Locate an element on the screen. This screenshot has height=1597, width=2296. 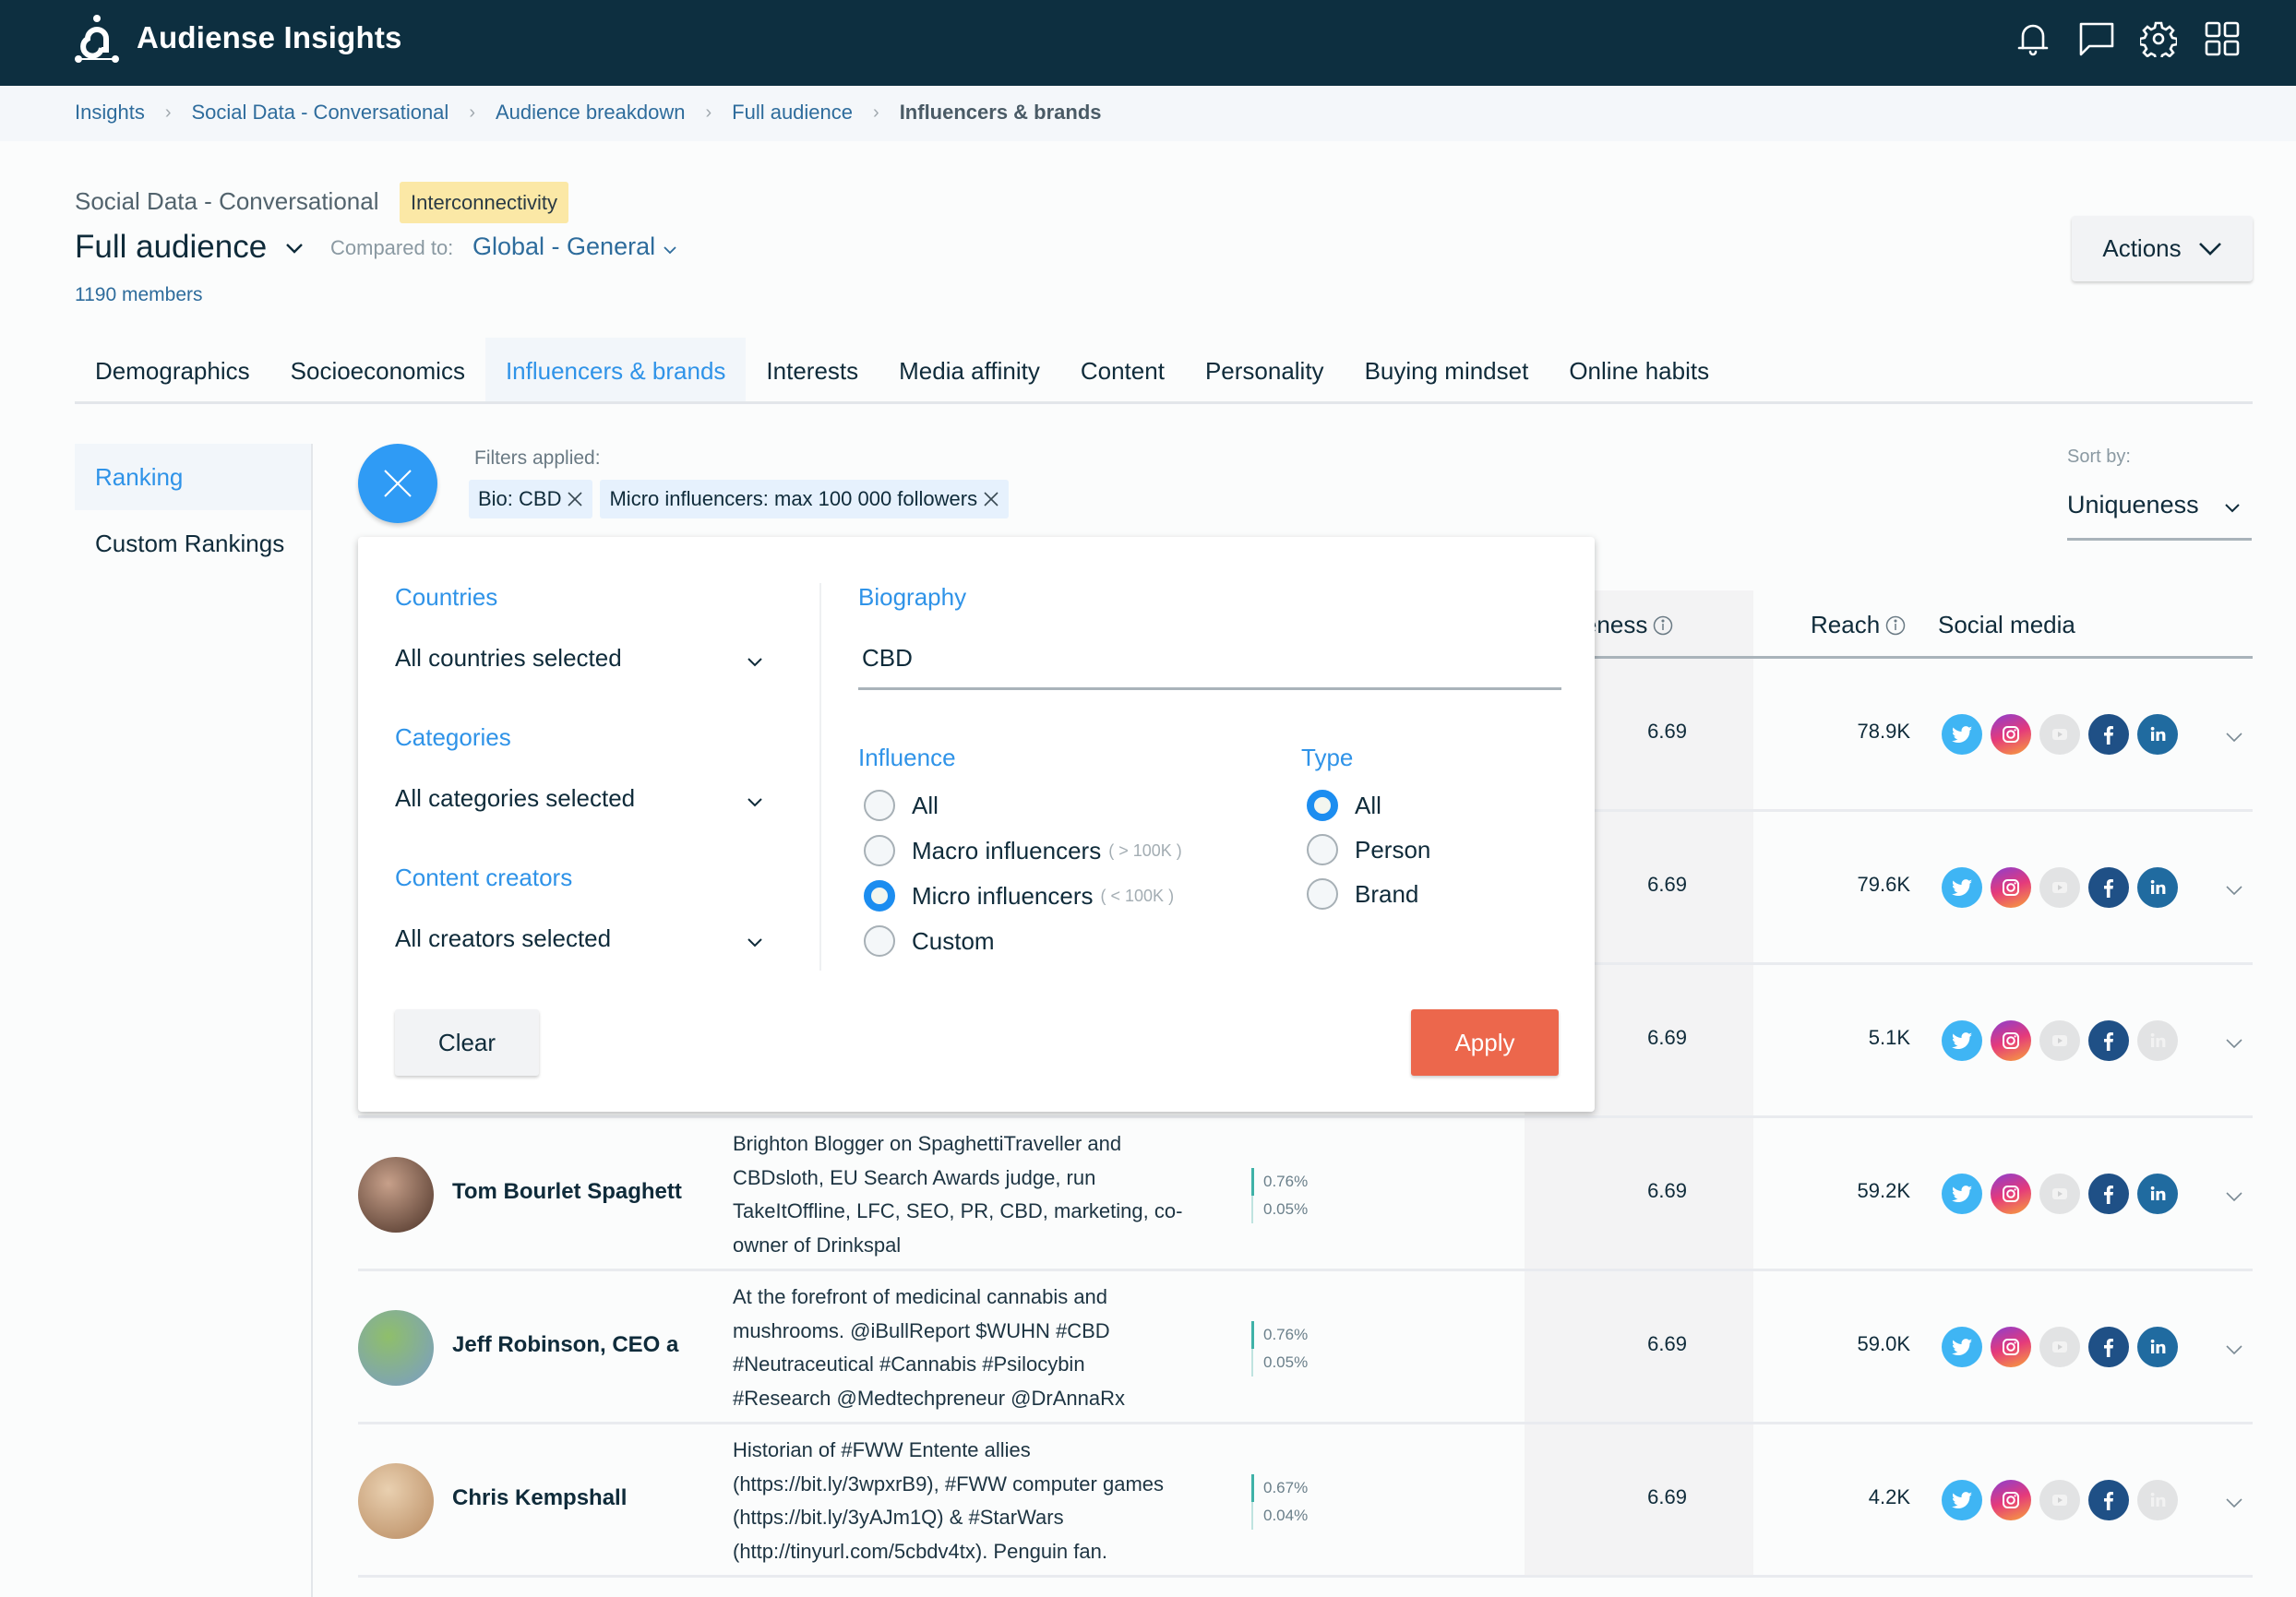
type-radio-all: All is located at coordinates (1344, 805).